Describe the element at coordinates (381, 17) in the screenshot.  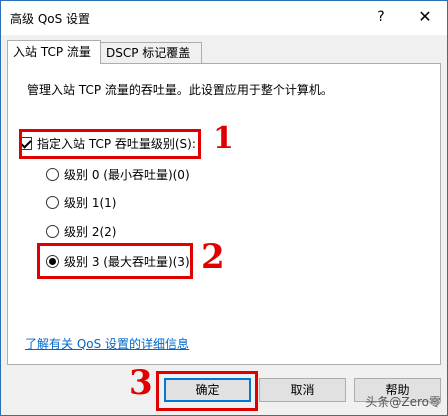
I see `help-icon: ?` at that location.